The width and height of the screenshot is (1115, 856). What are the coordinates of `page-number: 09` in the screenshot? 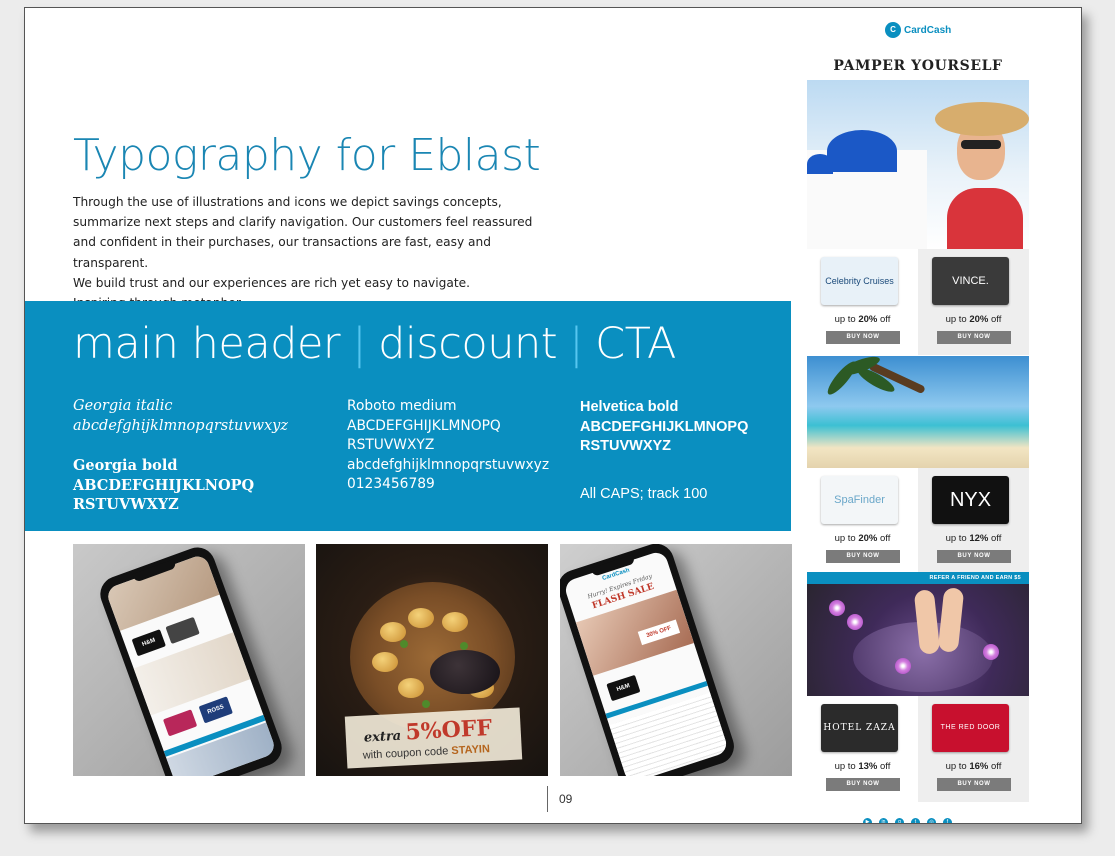 It's located at (566, 799).